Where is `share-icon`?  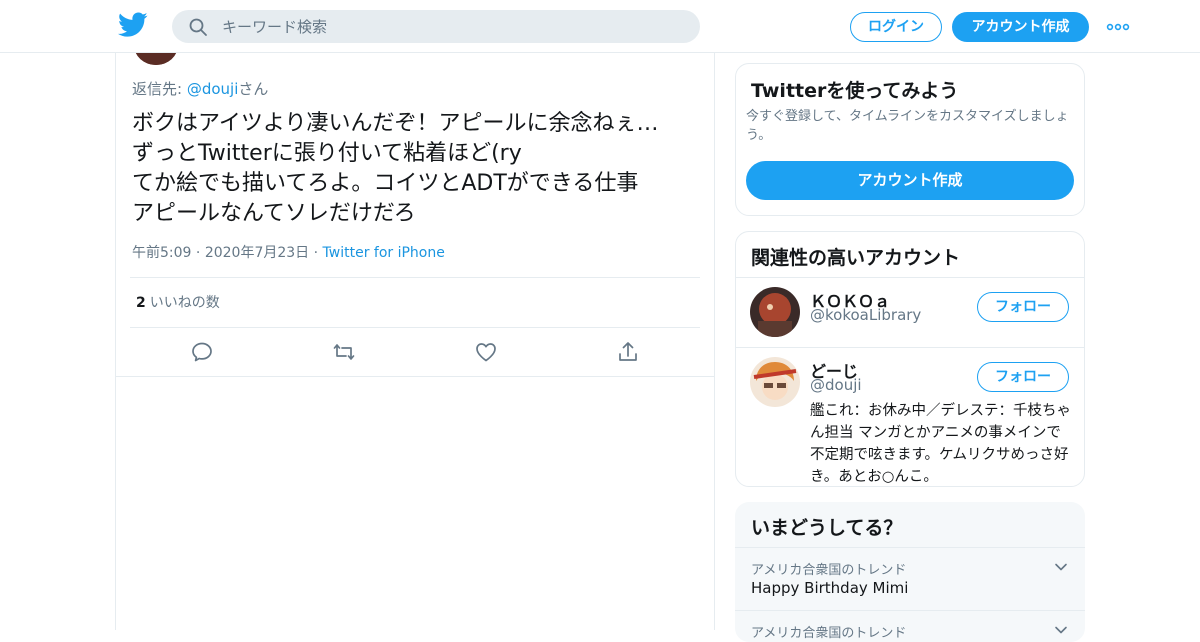 share-icon is located at coordinates (628, 352).